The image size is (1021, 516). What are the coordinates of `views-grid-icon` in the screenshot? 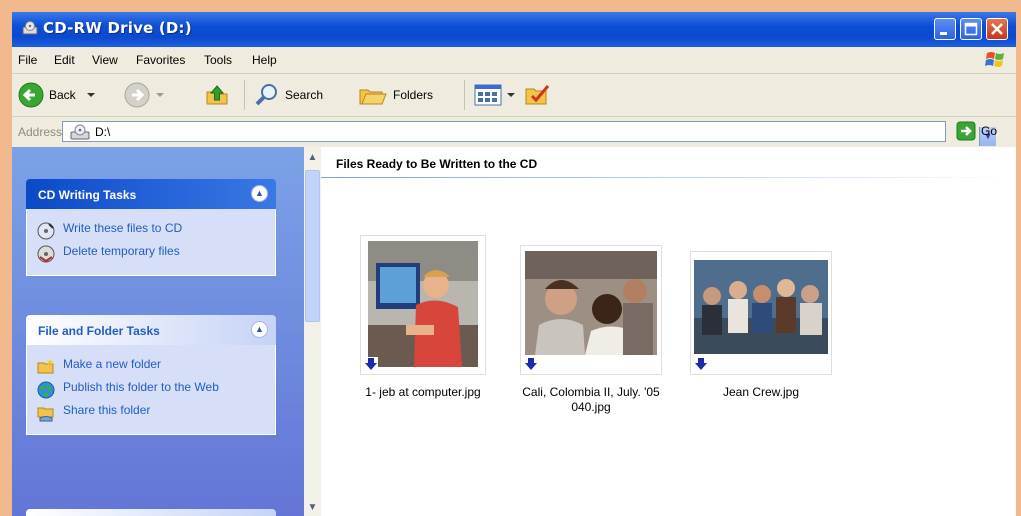 It's located at (488, 95).